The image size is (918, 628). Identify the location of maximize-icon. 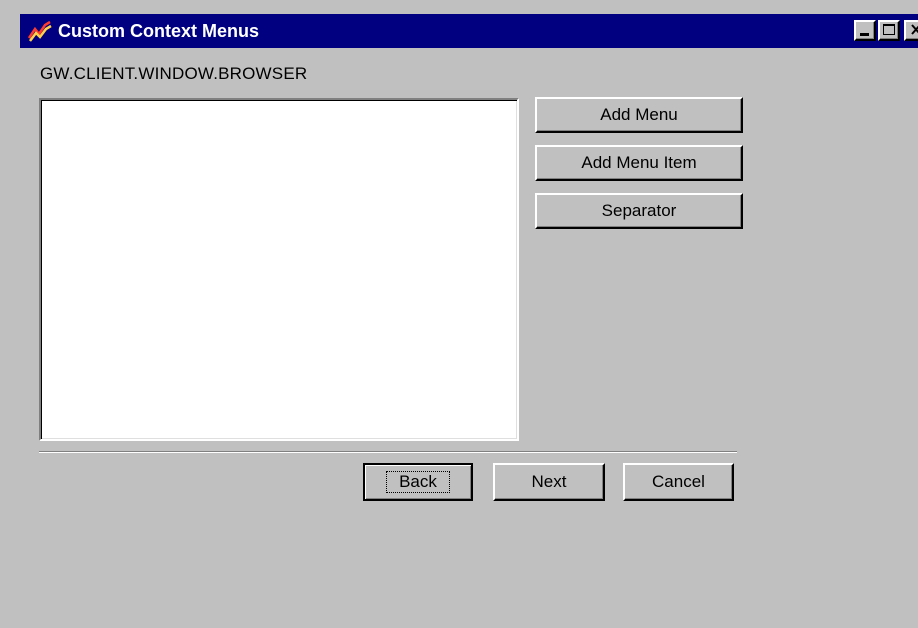
(889, 29).